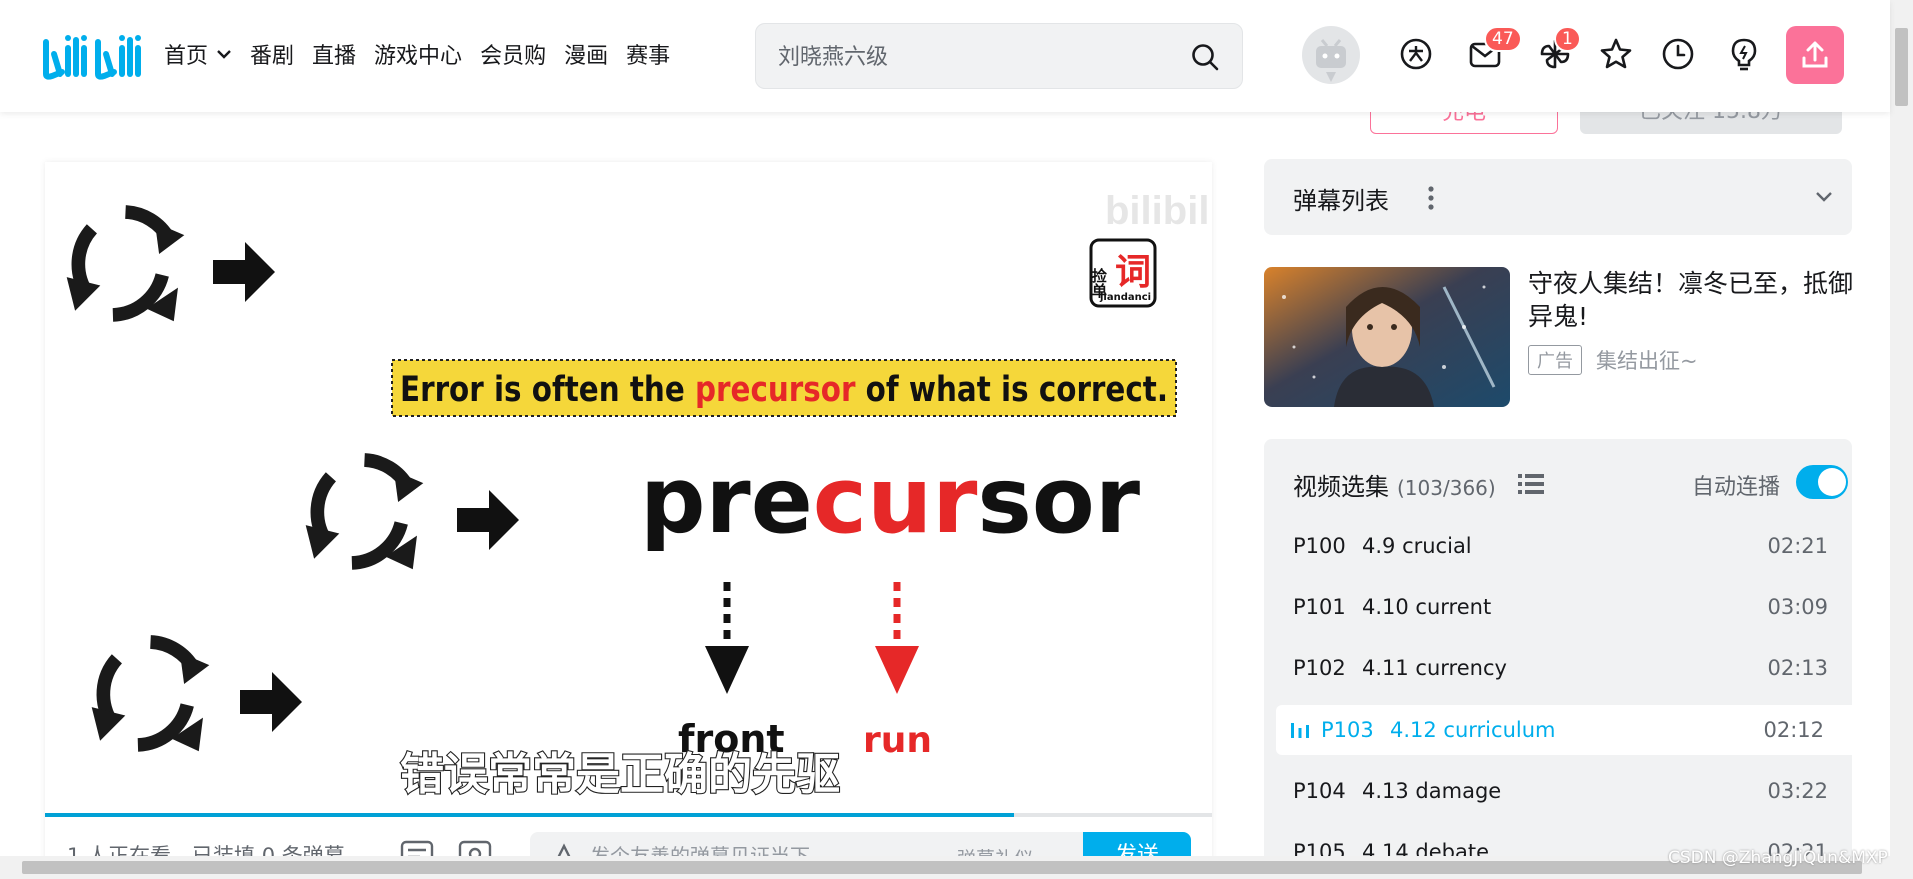  I want to click on danmaku-list-panel: 弹幕列表, so click(1558, 197).